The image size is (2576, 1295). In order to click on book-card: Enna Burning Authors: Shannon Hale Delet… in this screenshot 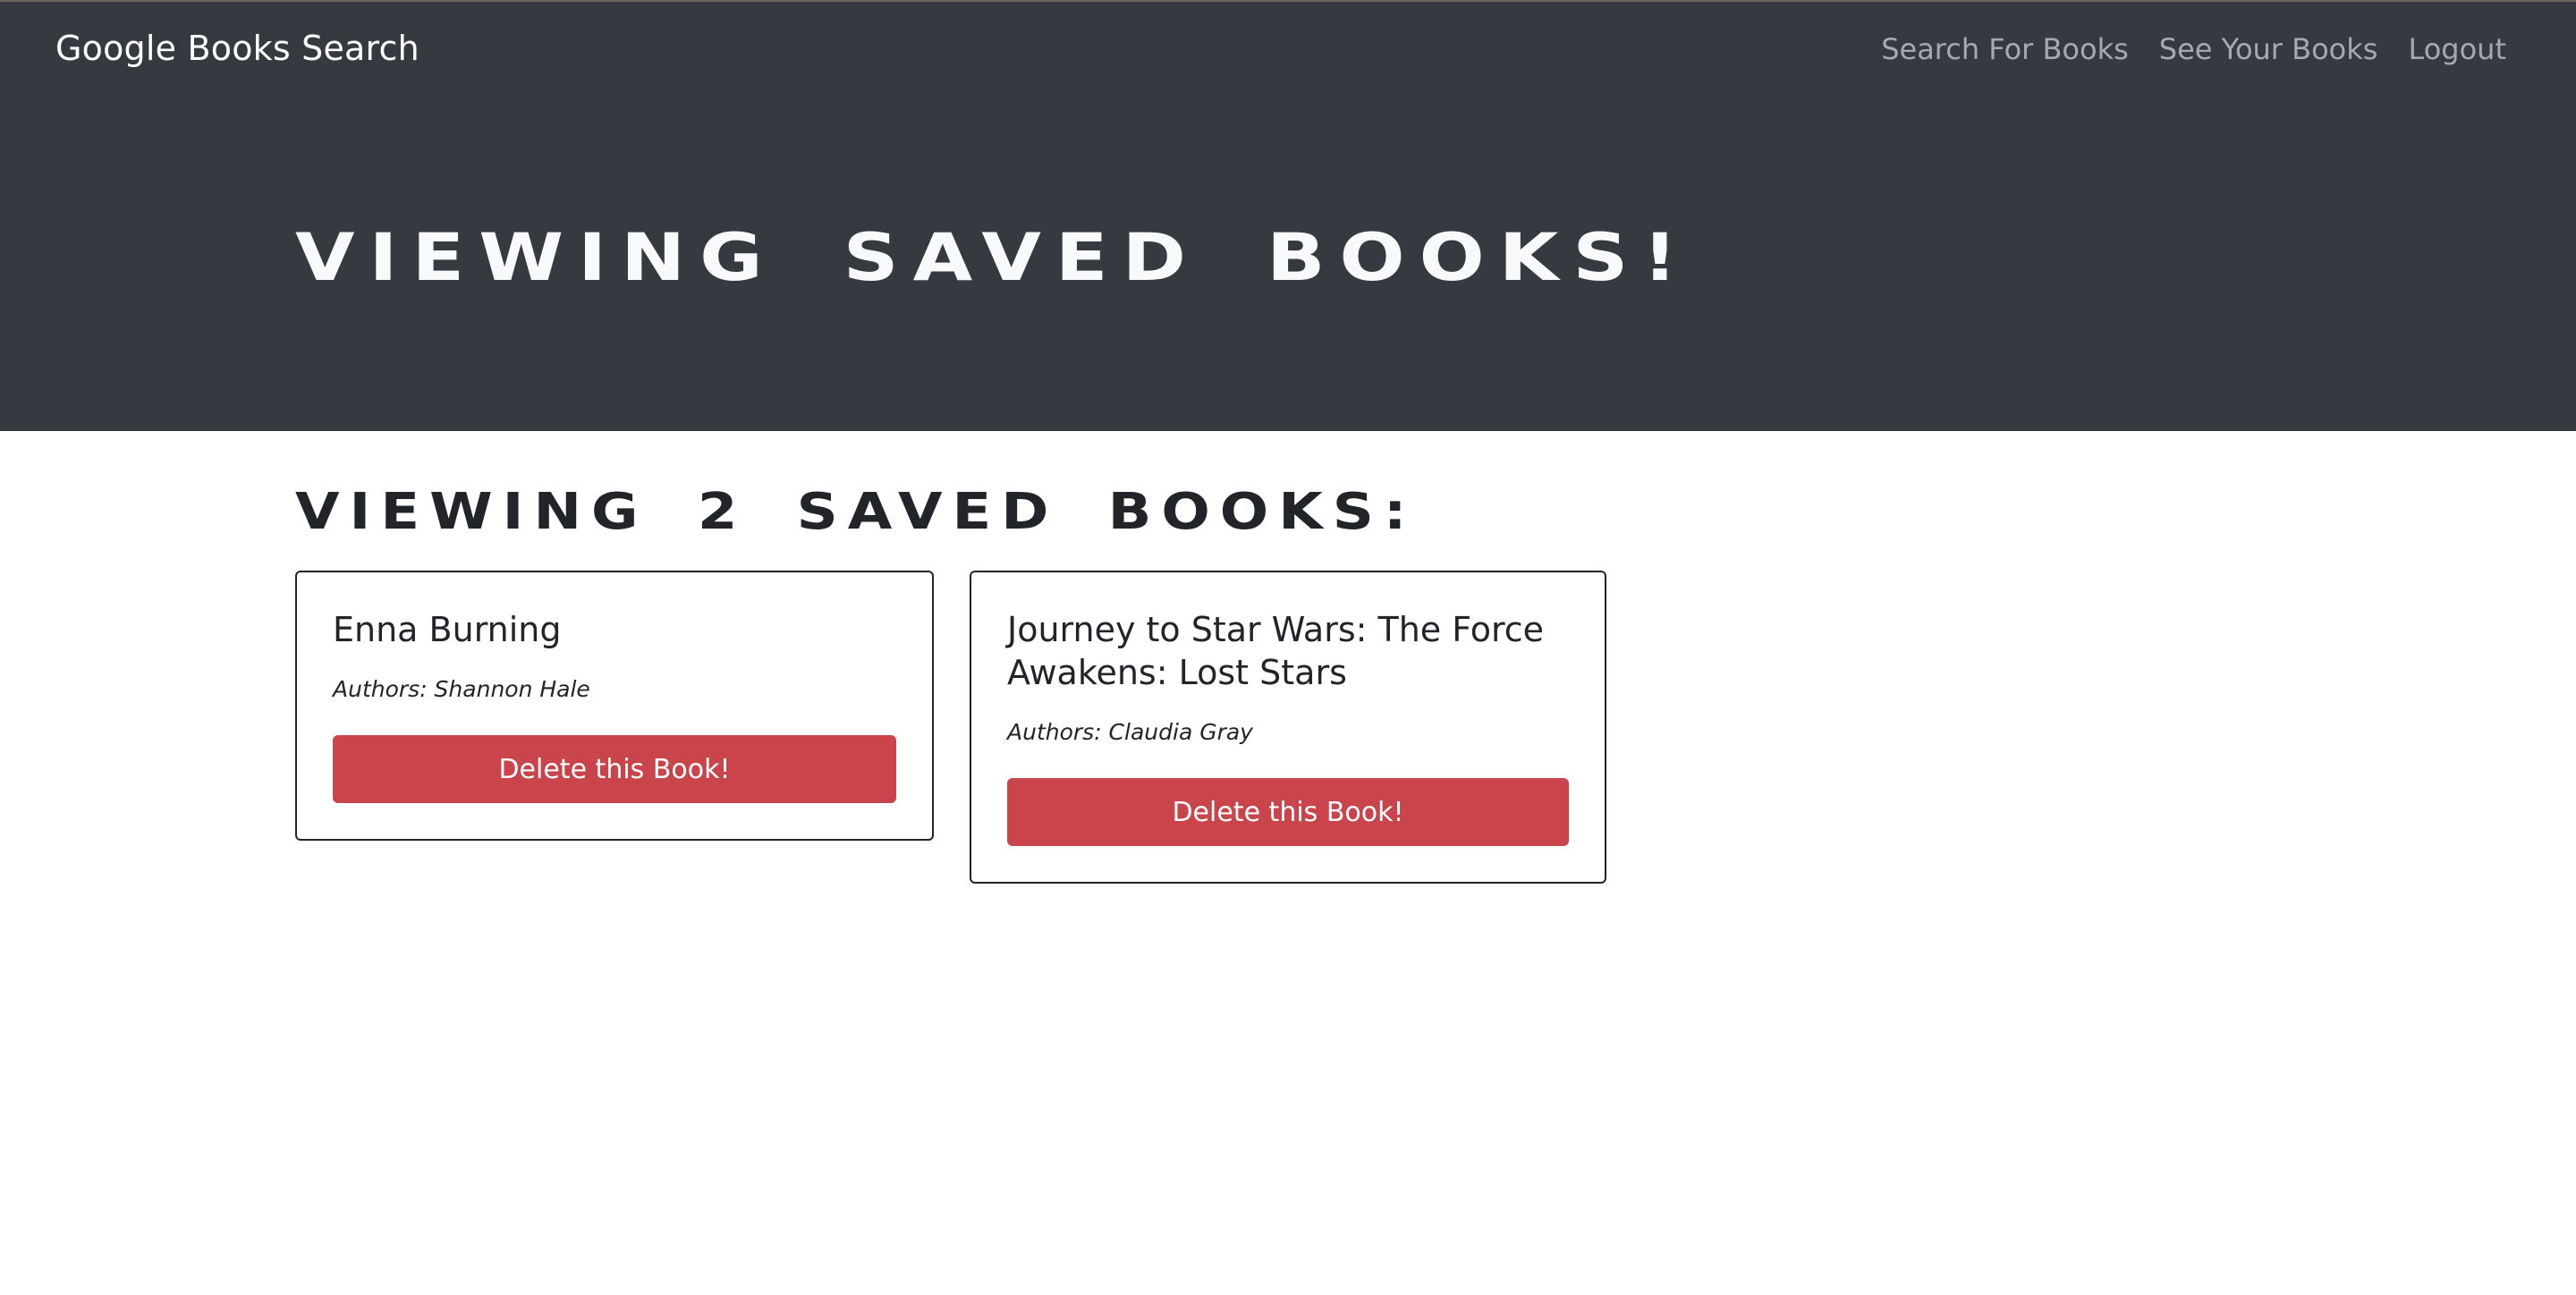, I will do `click(614, 706)`.